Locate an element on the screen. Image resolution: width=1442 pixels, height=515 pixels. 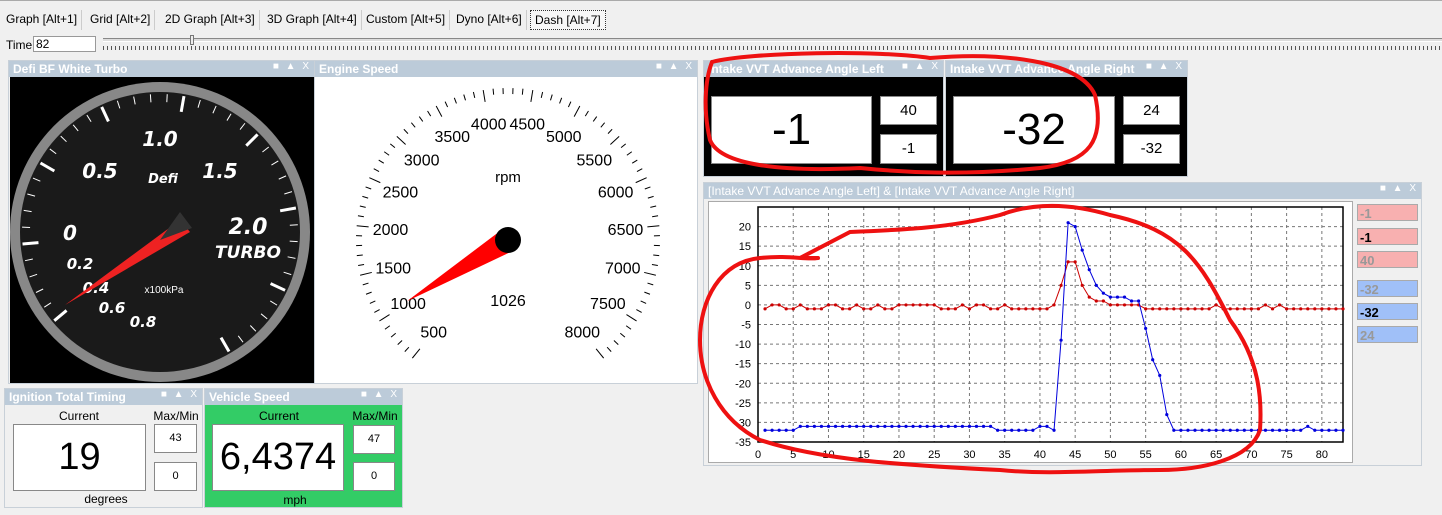
rpm-label: 3000 is located at coordinates (422, 161).